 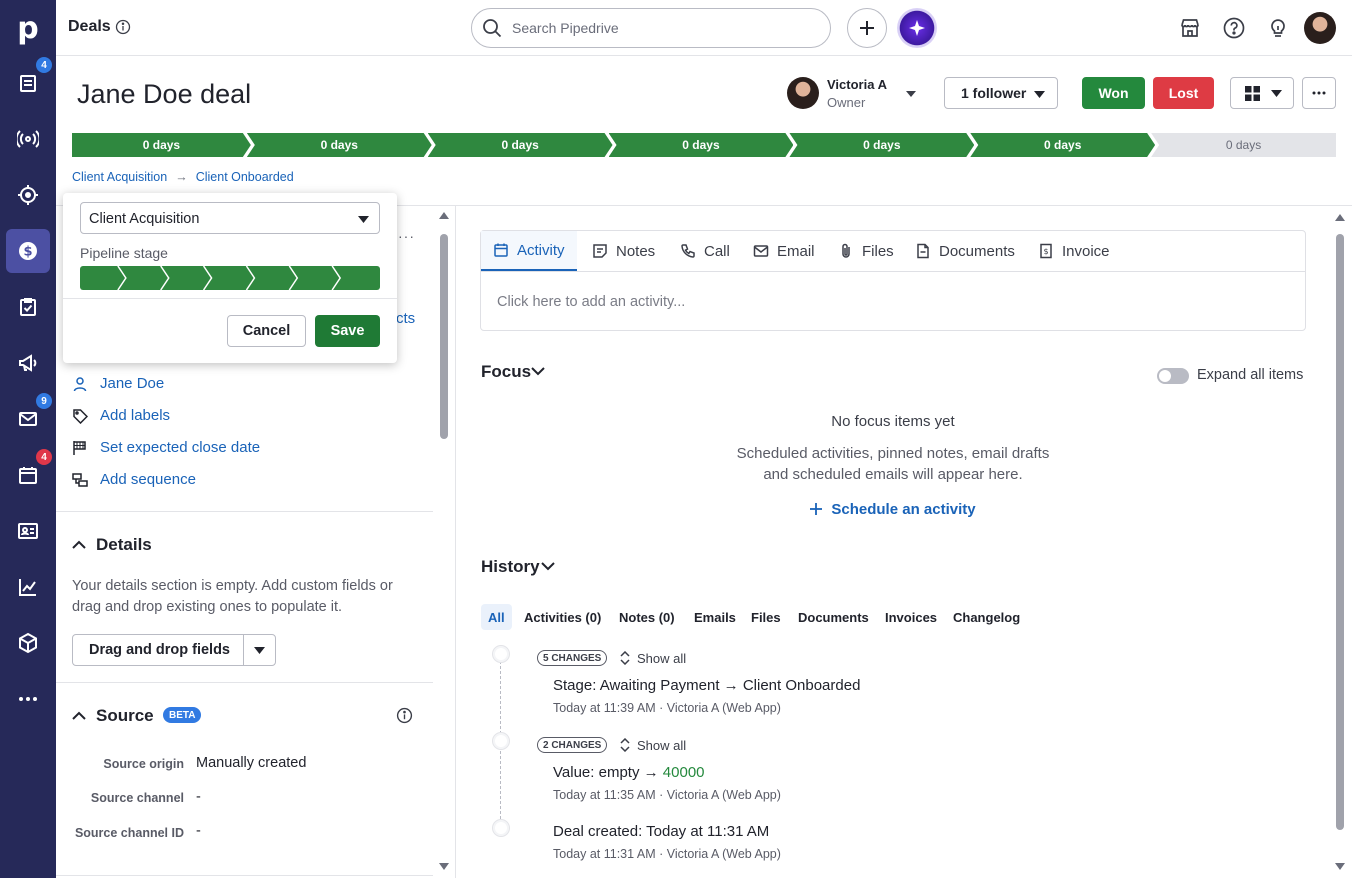 I want to click on nav-insights-icon, so click(x=28, y=587).